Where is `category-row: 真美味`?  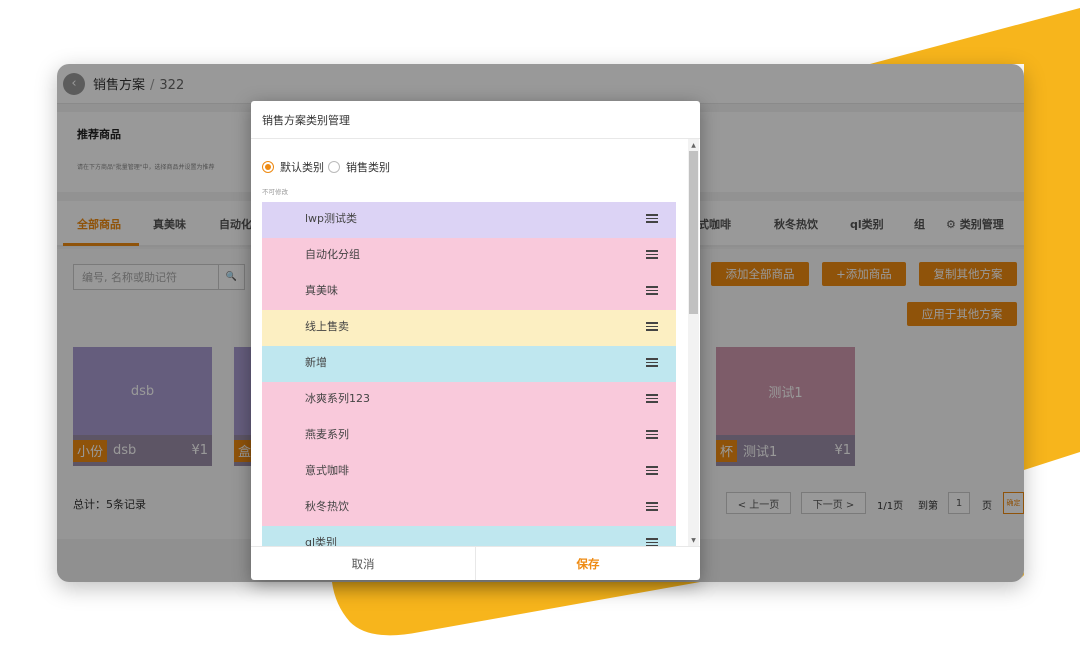 category-row: 真美味 is located at coordinates (469, 292).